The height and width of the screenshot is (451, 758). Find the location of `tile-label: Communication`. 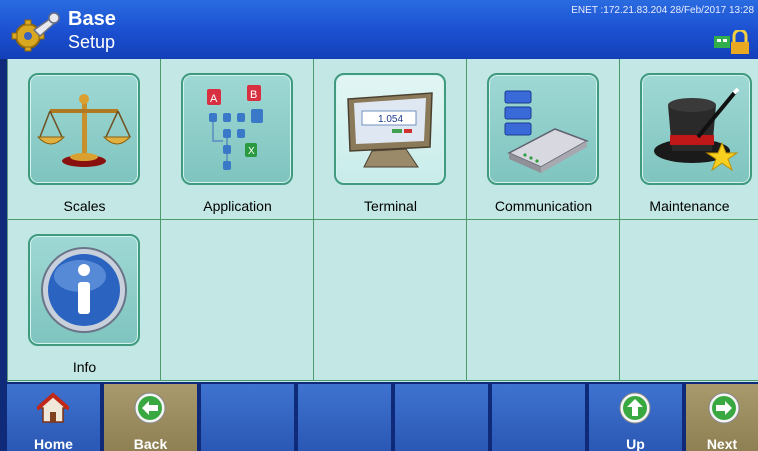

tile-label: Communication is located at coordinates (543, 206).